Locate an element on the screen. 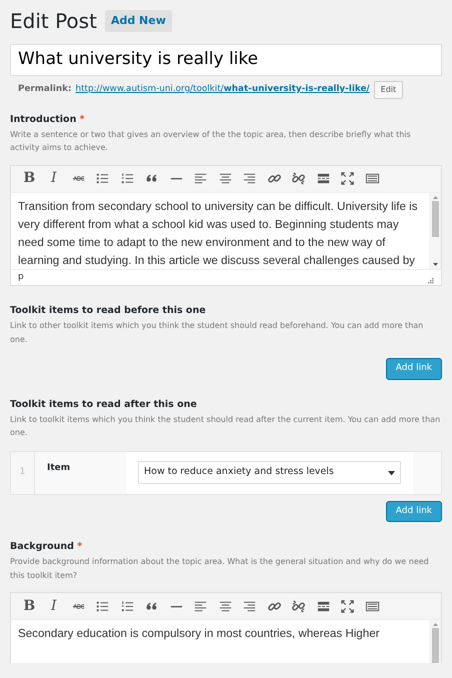 The image size is (452, 678). scroll-down-icon is located at coordinates (435, 264).